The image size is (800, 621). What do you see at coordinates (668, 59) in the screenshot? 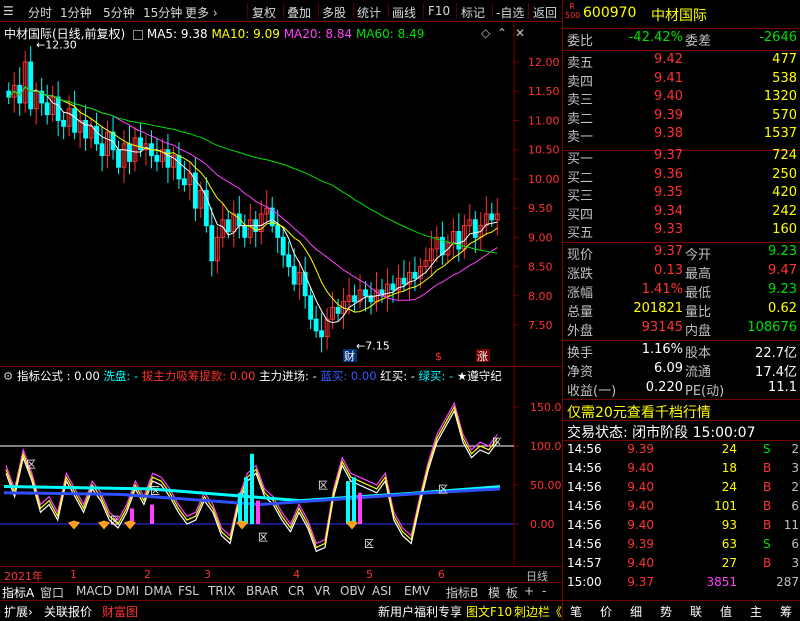
I see `sell-level-price: 9.42` at bounding box center [668, 59].